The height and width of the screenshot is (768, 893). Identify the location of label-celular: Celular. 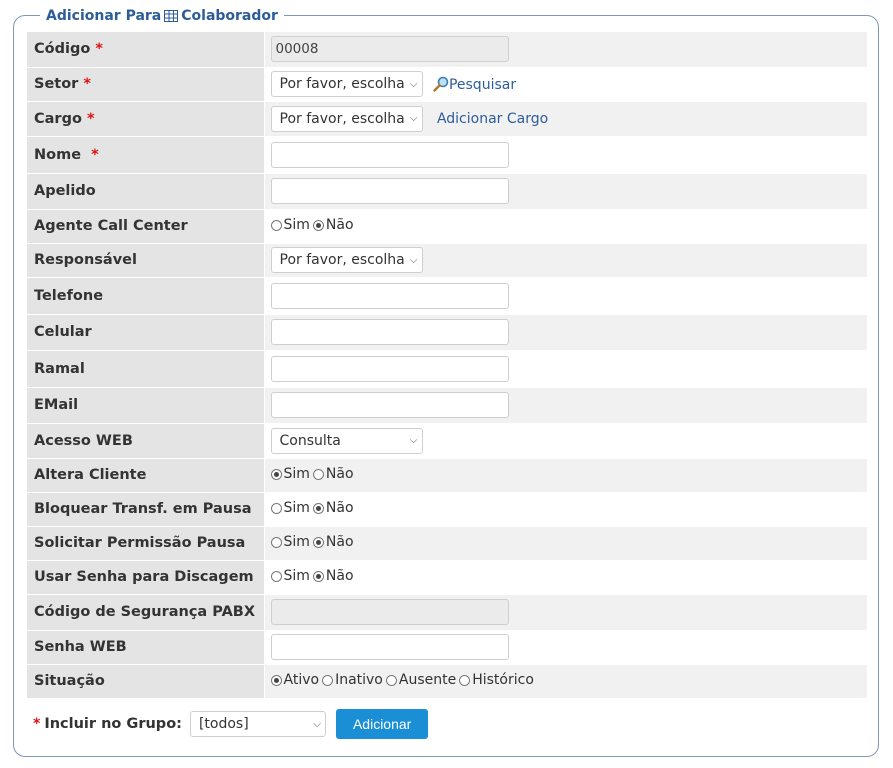
(146, 332).